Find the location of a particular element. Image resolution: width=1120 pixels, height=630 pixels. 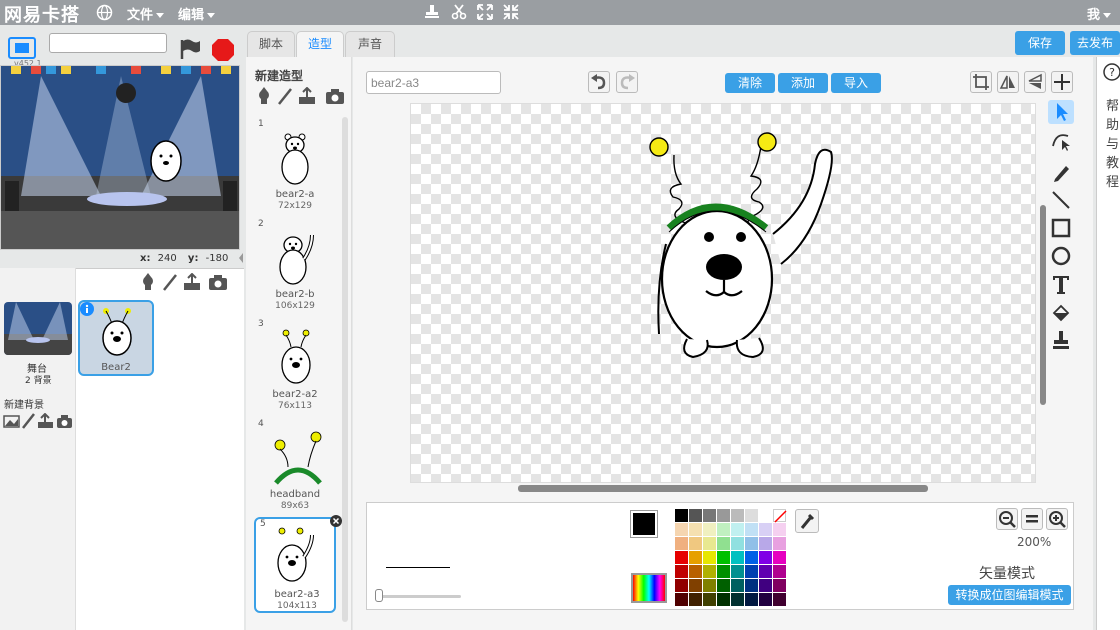

tab-costumes: 造型 is located at coordinates (320, 44).